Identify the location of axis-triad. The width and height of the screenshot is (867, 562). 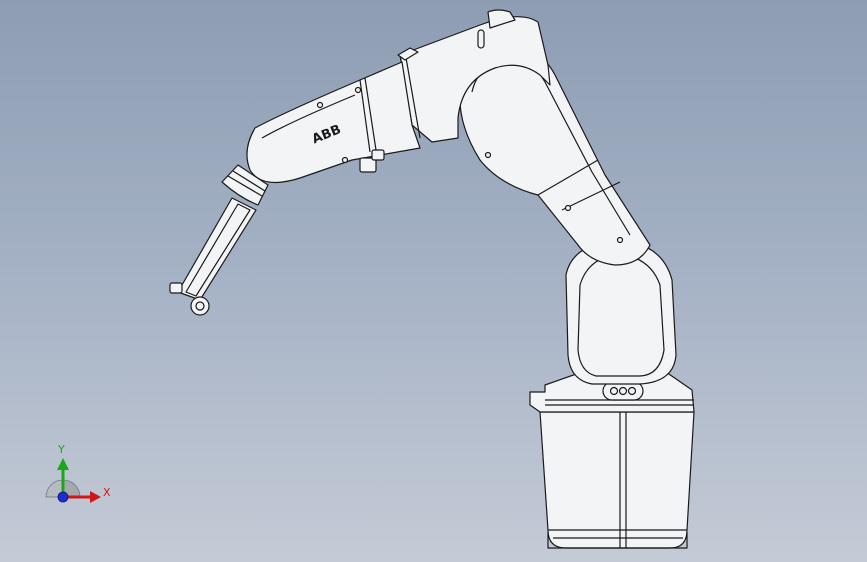
(73, 480).